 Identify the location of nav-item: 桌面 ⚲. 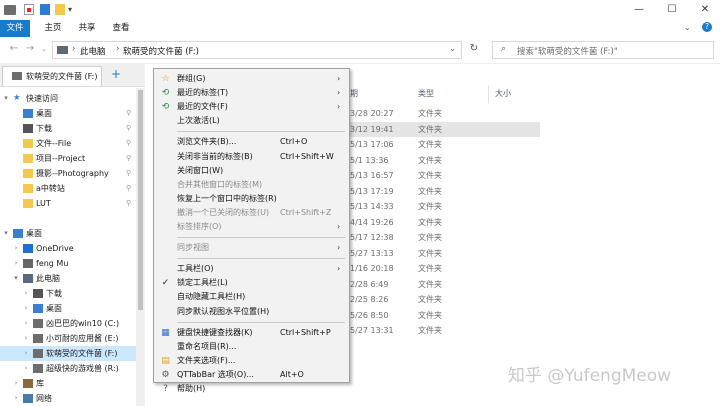
(68, 113).